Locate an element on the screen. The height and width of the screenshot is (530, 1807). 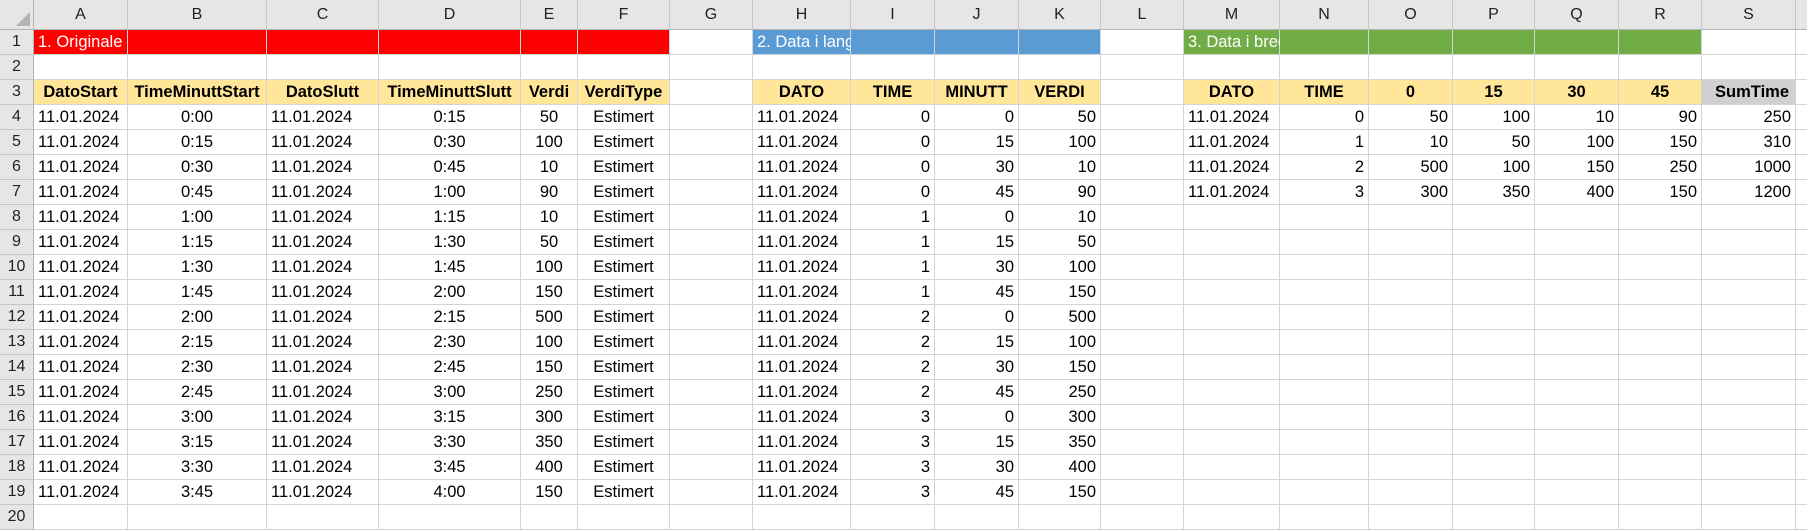
row-header-20: 20 is located at coordinates (17, 517).